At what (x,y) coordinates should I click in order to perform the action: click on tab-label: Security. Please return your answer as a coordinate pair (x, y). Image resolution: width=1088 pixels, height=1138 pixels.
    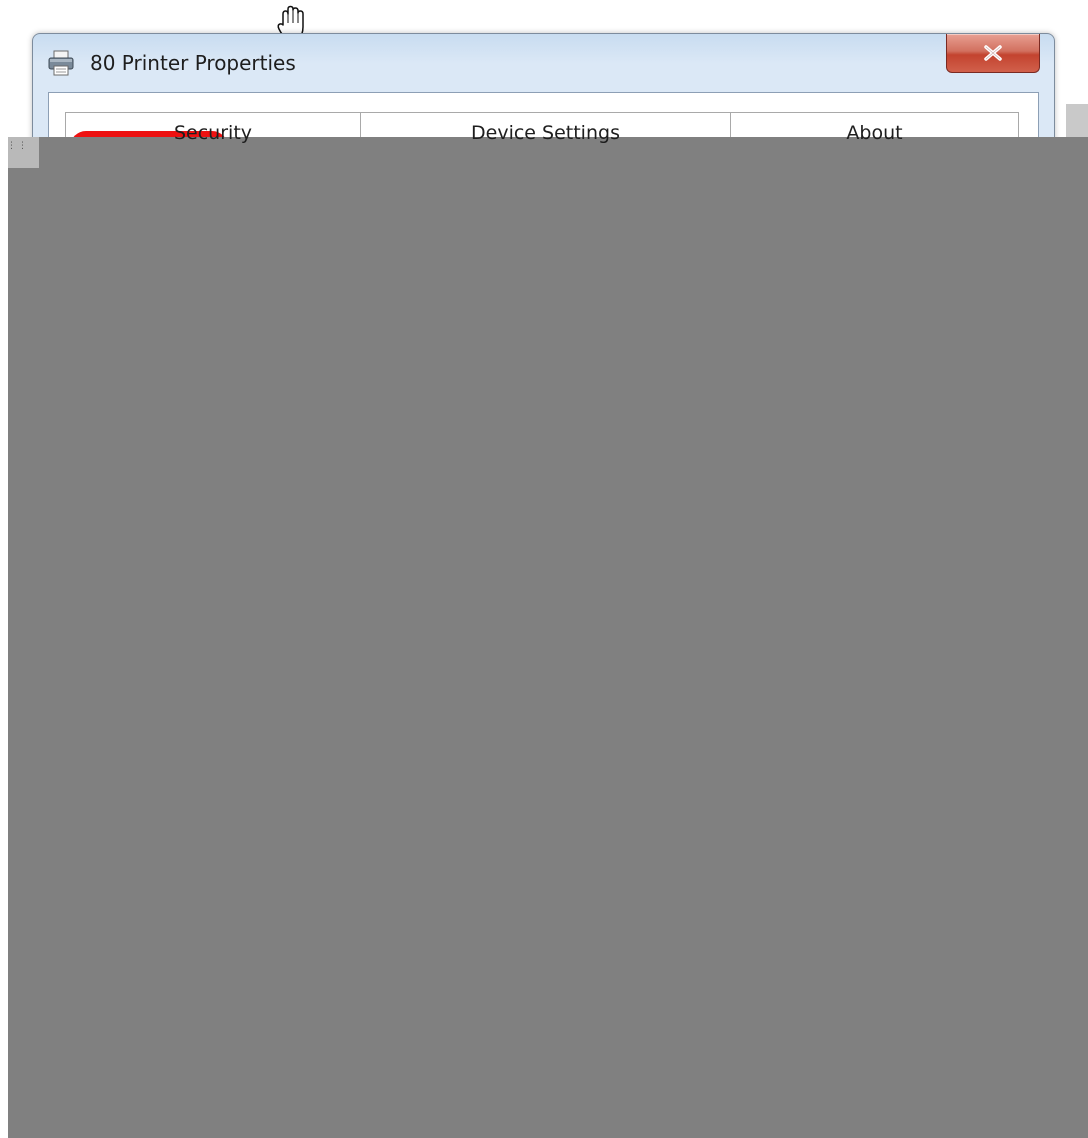
    Looking at the image, I should click on (213, 133).